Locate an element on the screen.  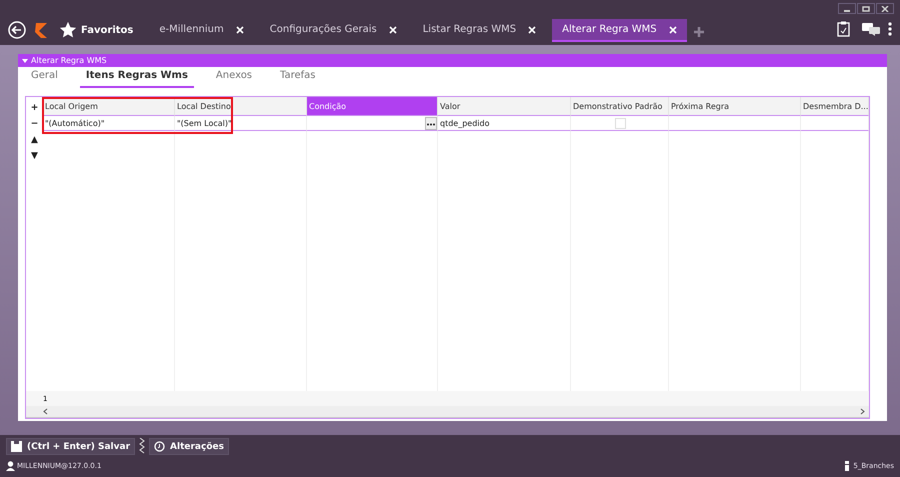
row-control-button: + is located at coordinates (34, 108).